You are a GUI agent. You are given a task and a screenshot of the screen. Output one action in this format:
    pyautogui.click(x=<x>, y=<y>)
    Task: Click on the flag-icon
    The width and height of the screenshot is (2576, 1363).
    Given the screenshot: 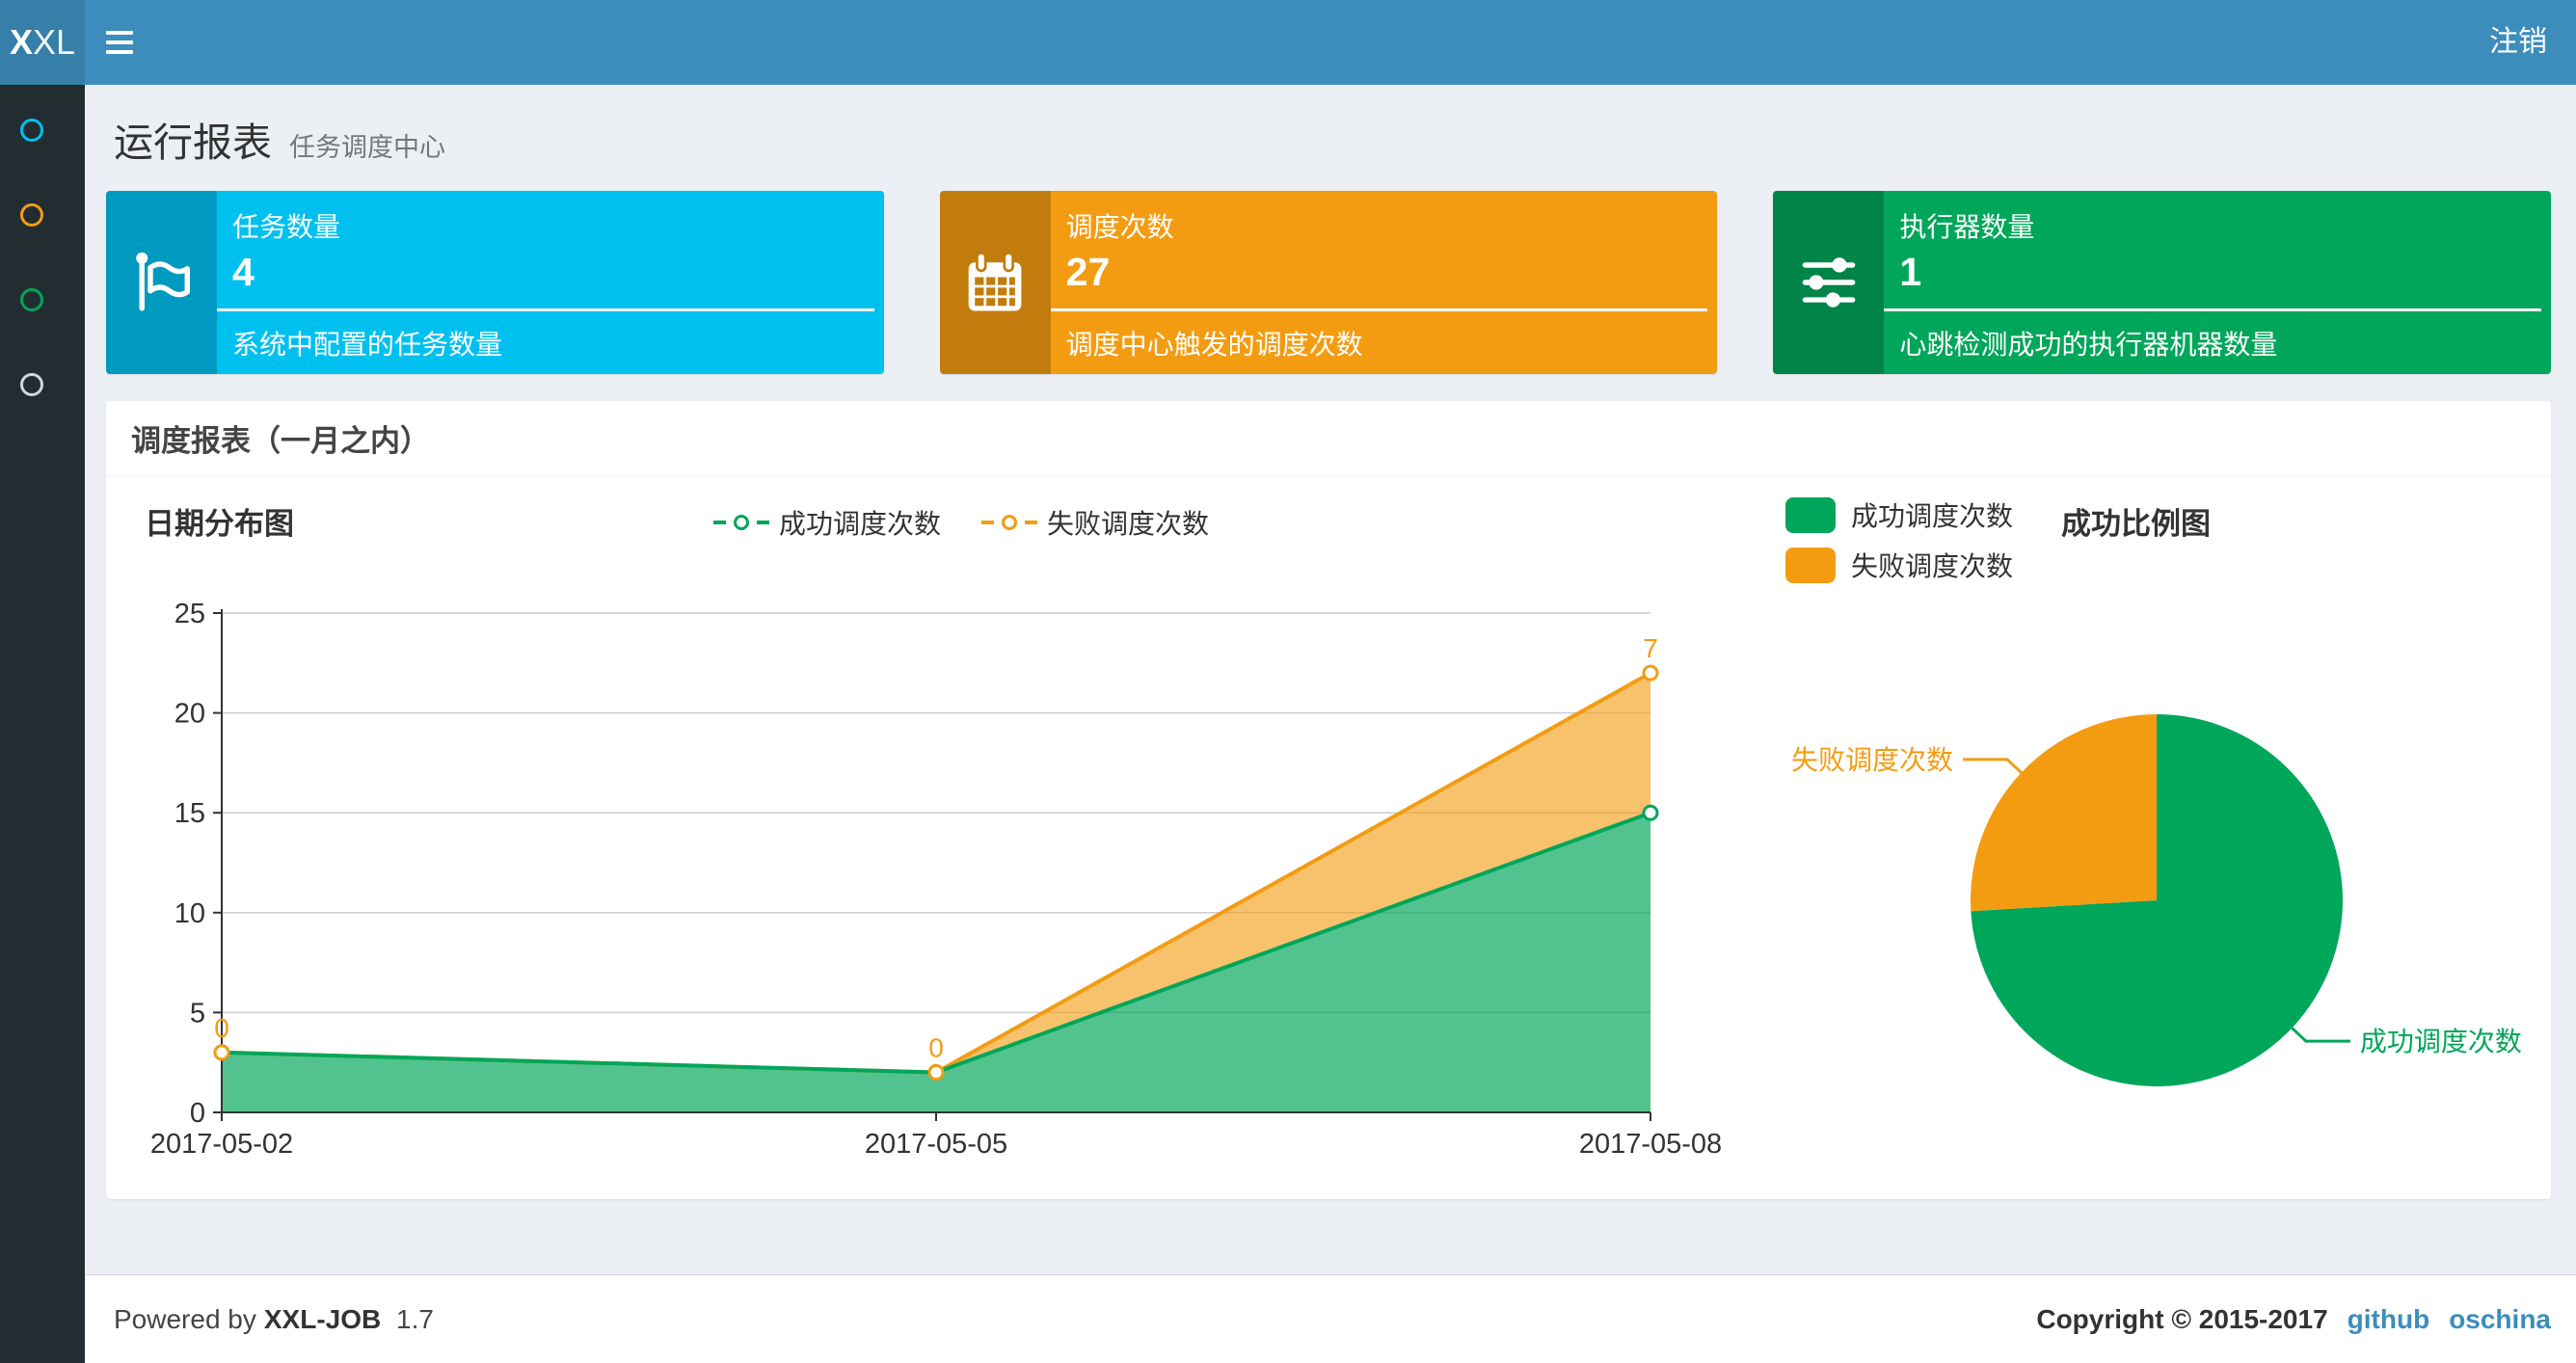 What is the action you would take?
    pyautogui.click(x=162, y=282)
    